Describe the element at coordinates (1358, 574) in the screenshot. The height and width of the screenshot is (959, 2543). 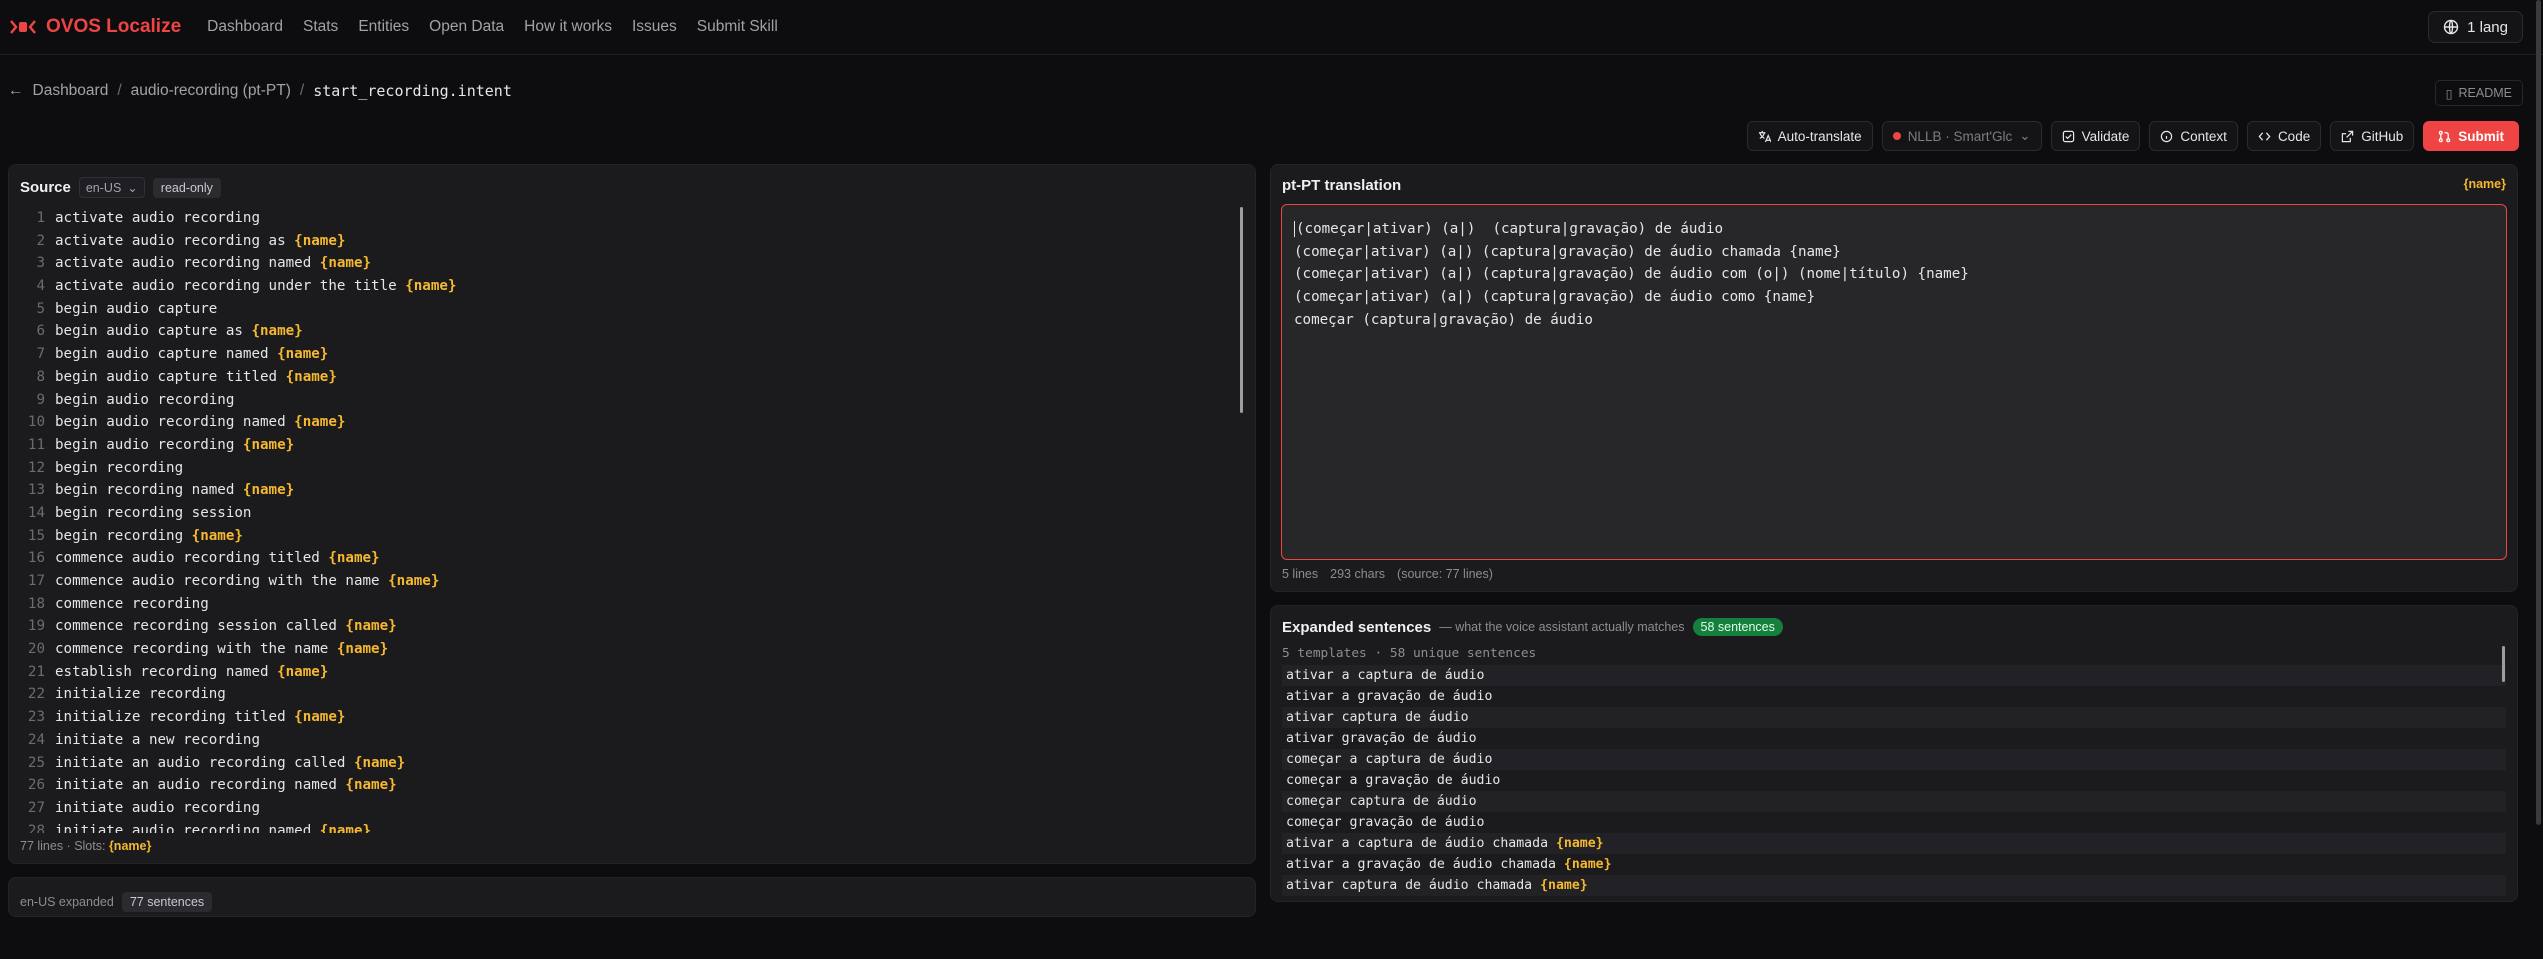
I see `translation-char-count: 293 chars` at that location.